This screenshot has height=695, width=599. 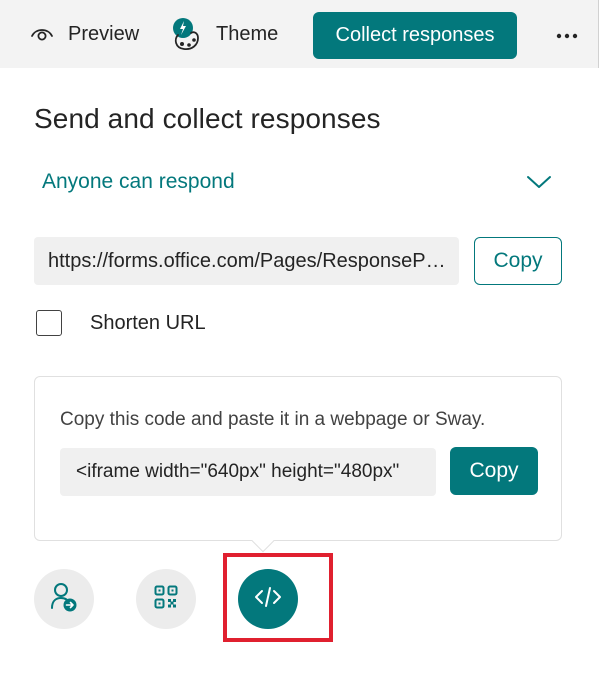 I want to click on more-options-button, so click(x=567, y=35).